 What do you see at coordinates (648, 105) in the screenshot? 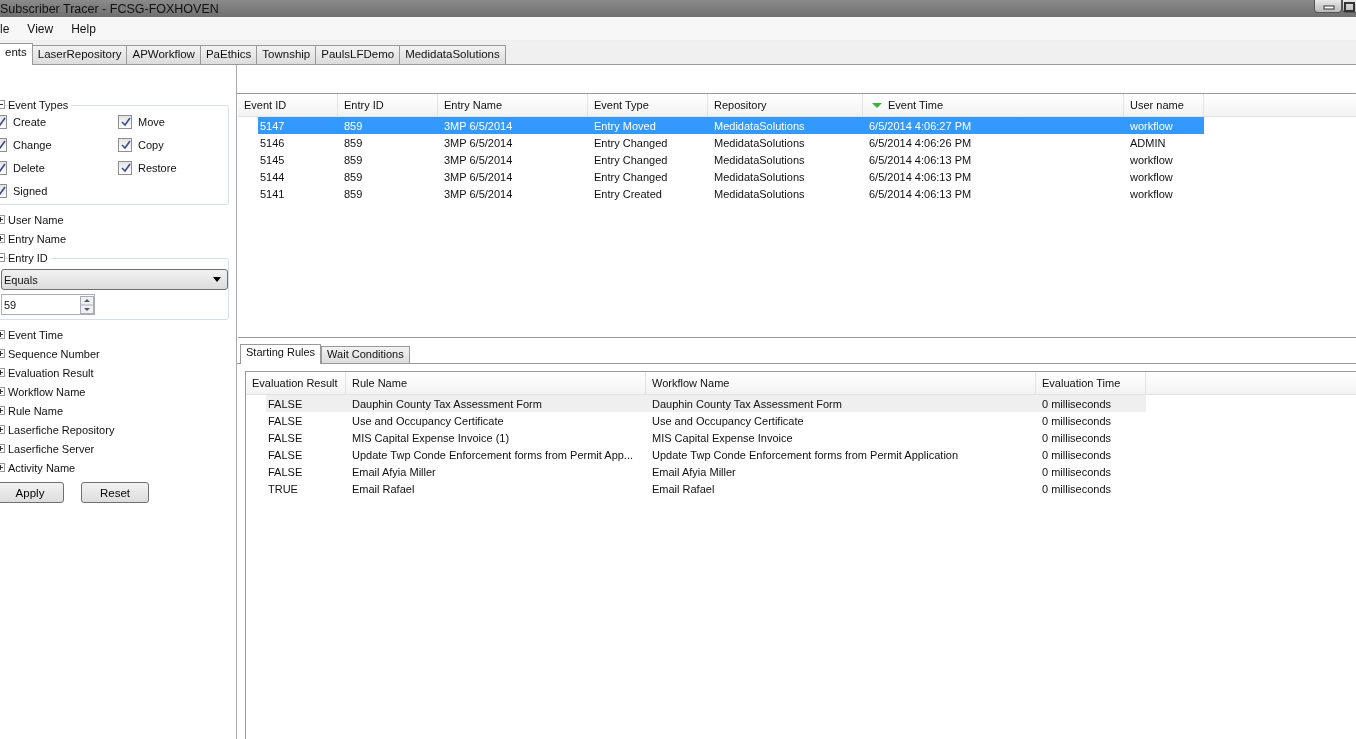
I see `column-header: Event Type` at bounding box center [648, 105].